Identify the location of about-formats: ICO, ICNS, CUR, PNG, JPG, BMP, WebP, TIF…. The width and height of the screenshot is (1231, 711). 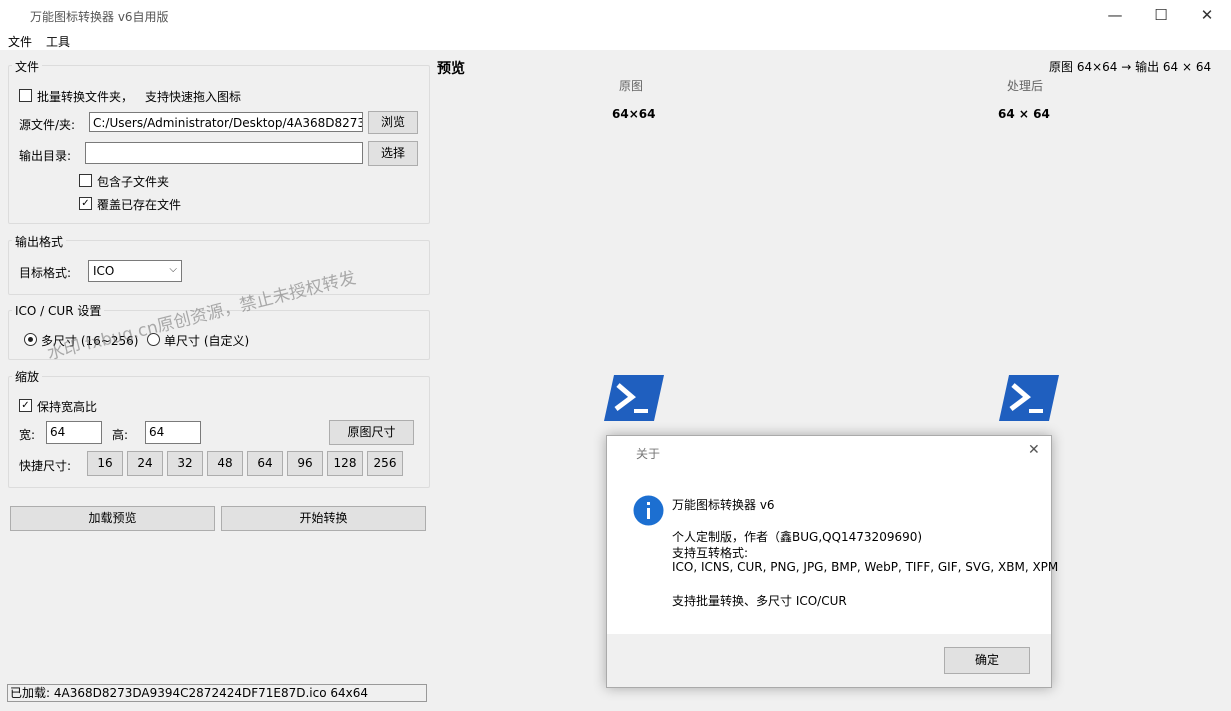
(865, 567).